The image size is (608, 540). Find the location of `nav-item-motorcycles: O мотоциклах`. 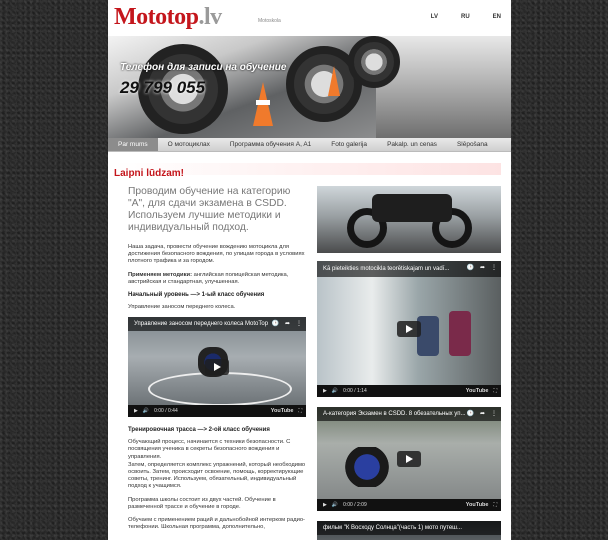

nav-item-motorcycles: O мотоциклах is located at coordinates (189, 144).